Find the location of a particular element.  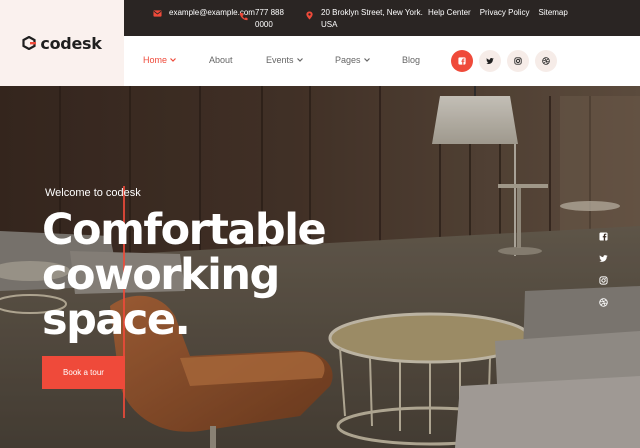

side-facebook-link is located at coordinates (603, 236).